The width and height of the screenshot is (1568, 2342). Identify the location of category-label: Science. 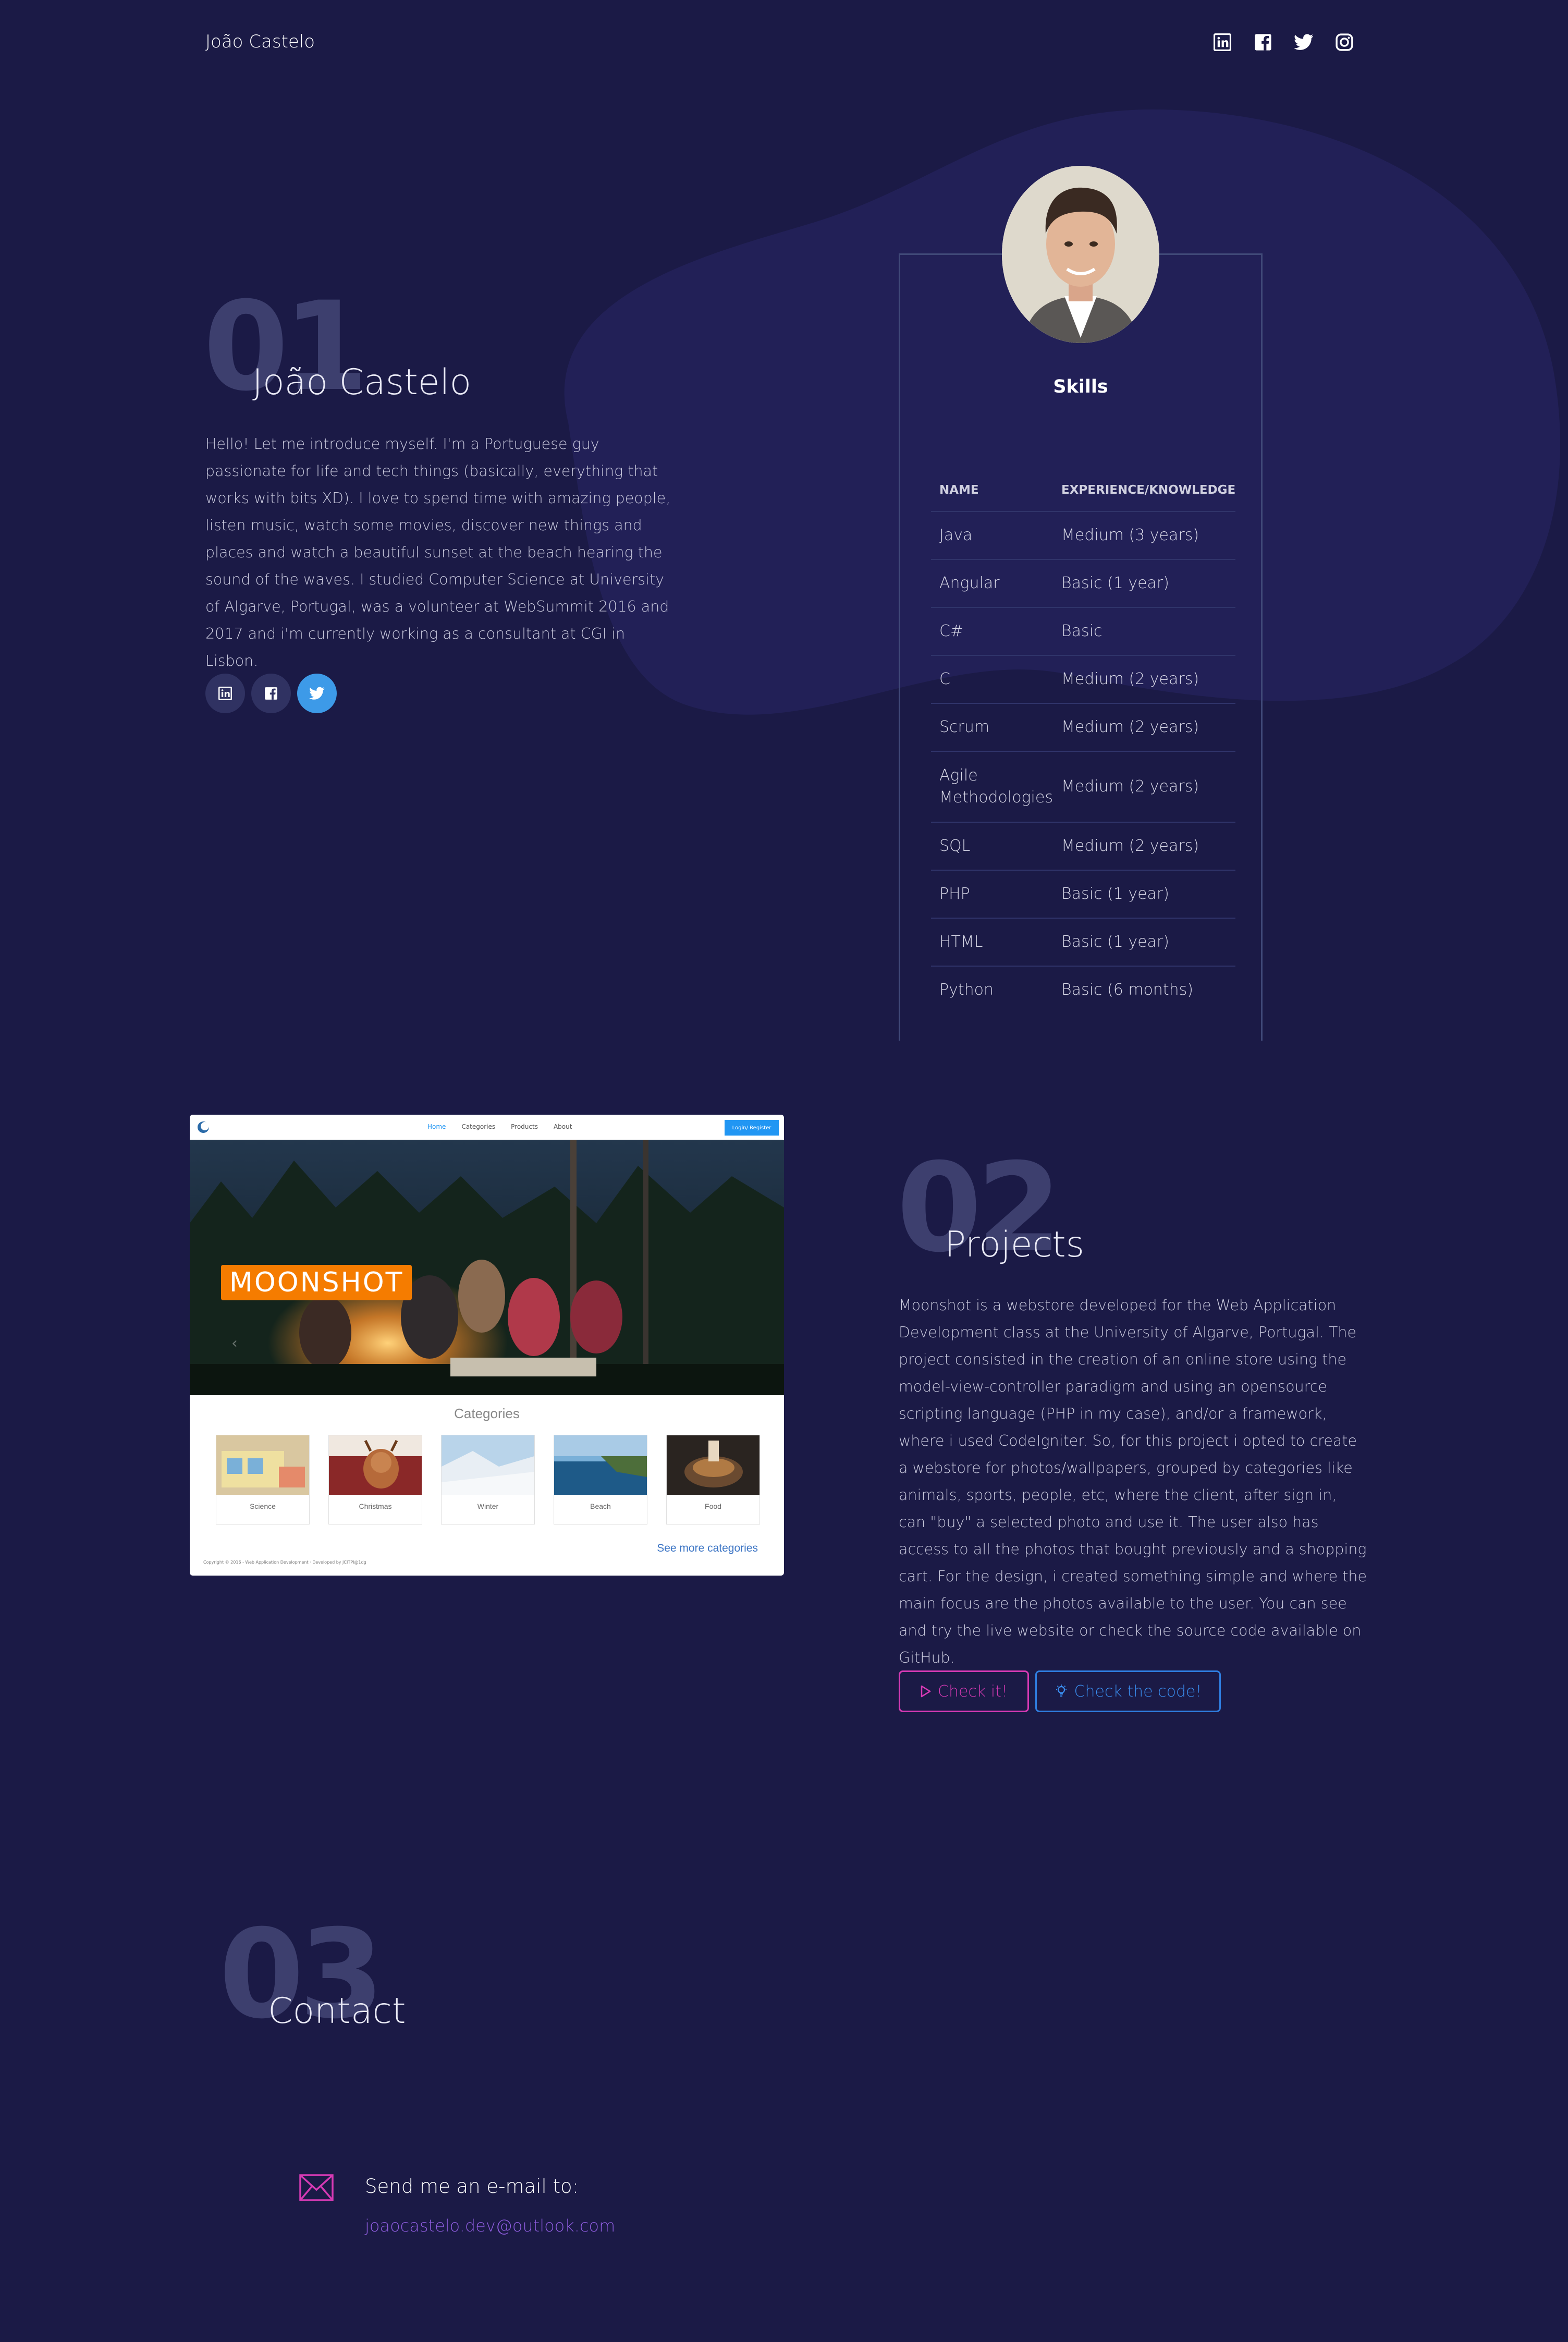
(263, 1506).